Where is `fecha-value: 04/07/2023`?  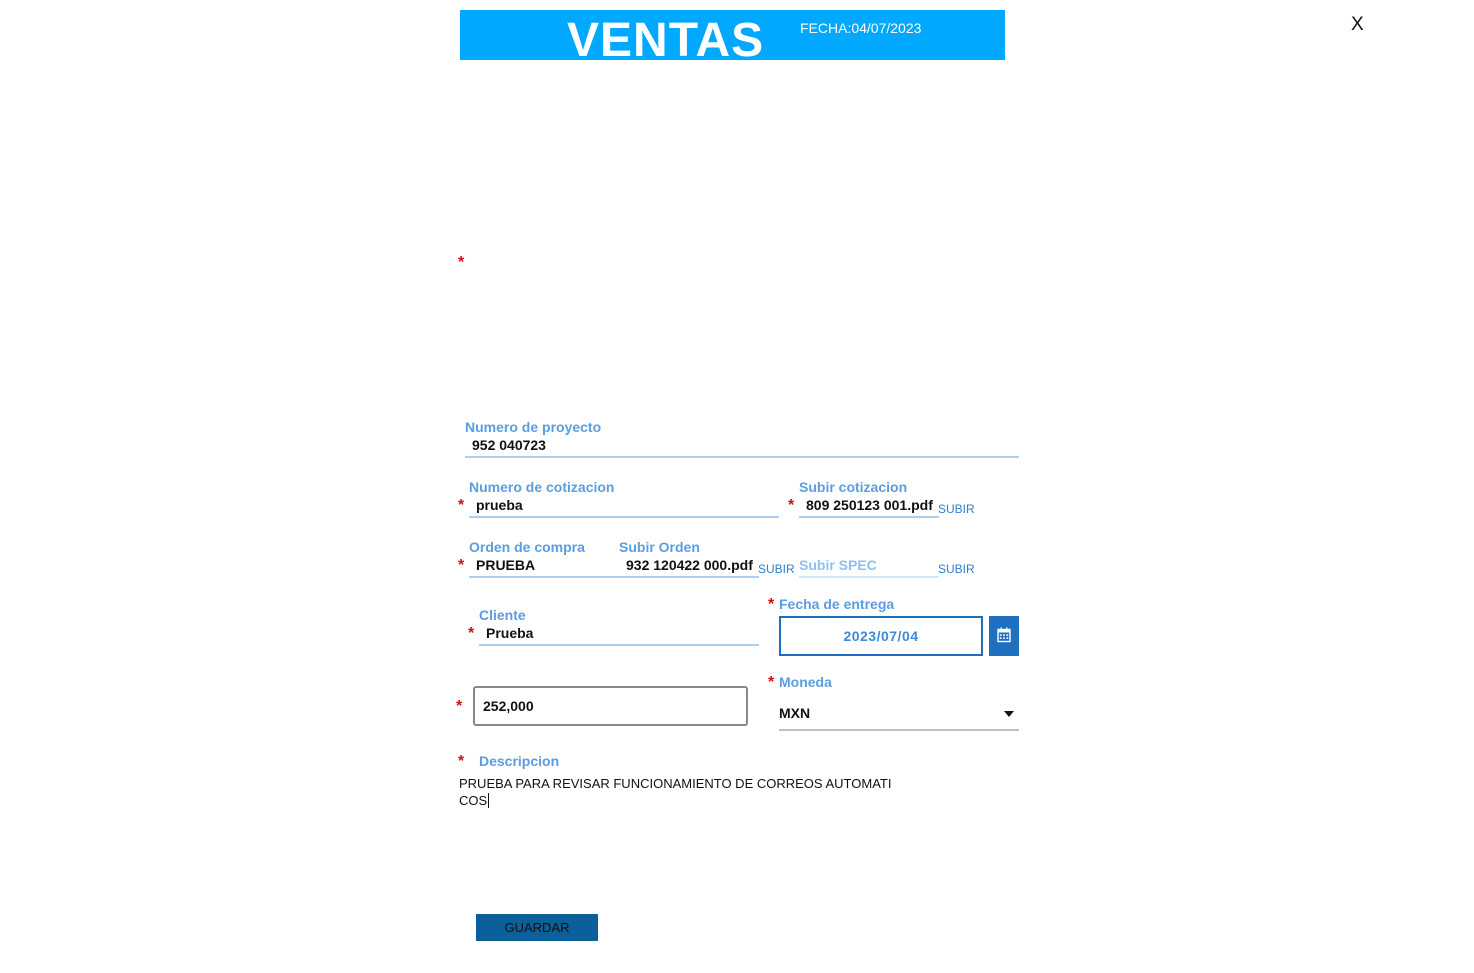 fecha-value: 04/07/2023 is located at coordinates (886, 28).